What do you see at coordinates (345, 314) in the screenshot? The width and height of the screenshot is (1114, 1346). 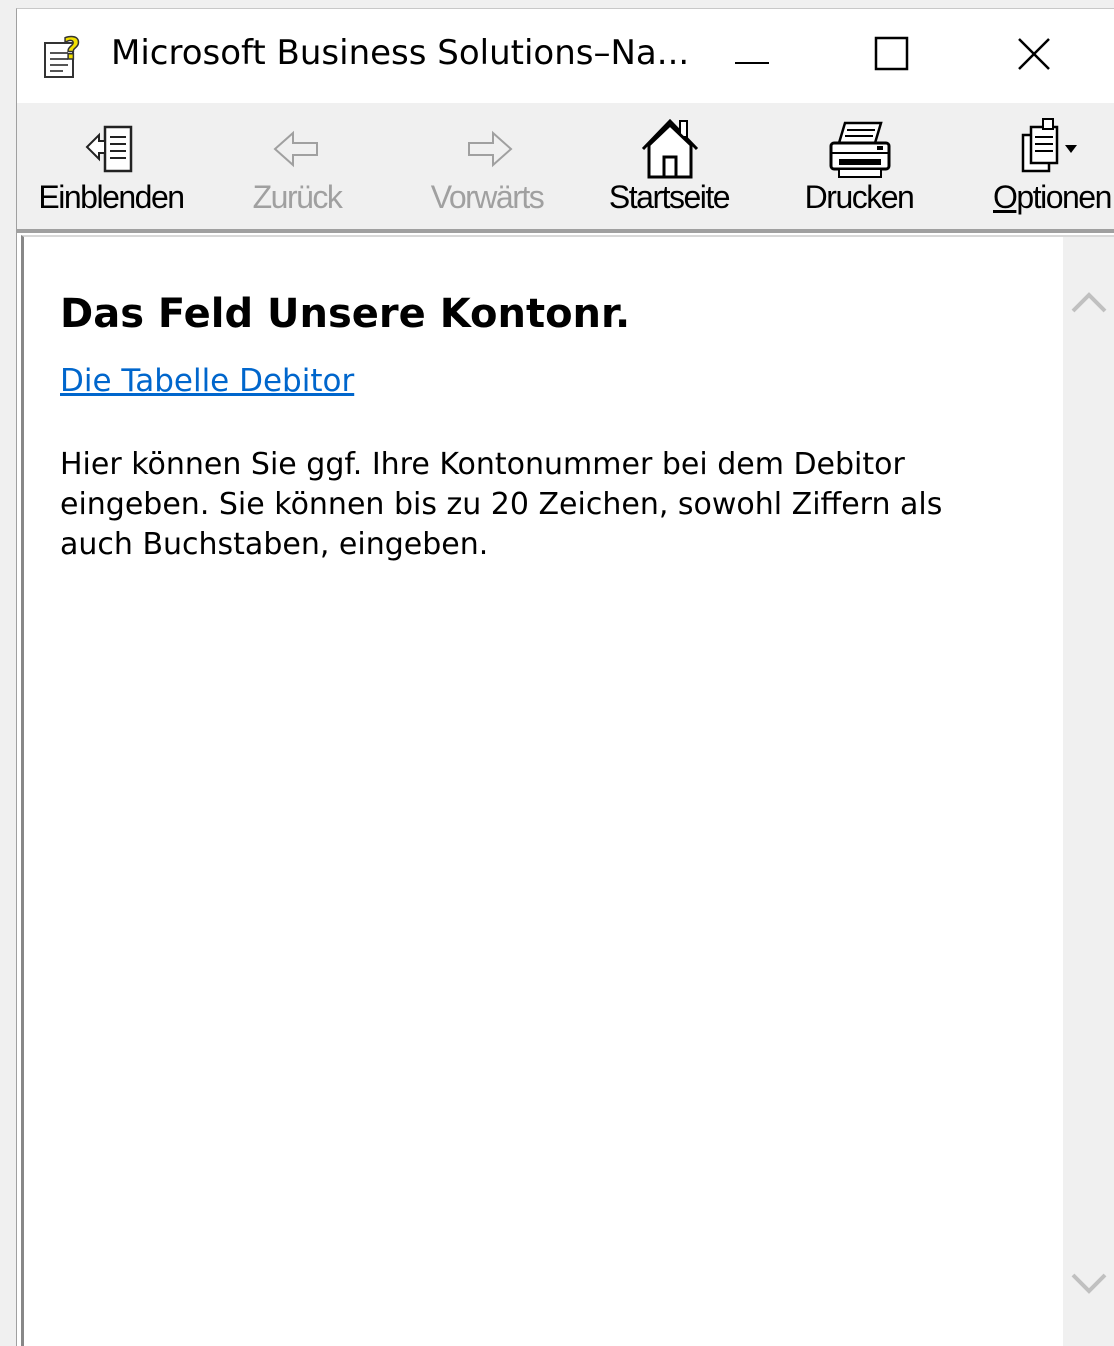 I see `topic-heading: Das Feld Unsere Kontonr.` at bounding box center [345, 314].